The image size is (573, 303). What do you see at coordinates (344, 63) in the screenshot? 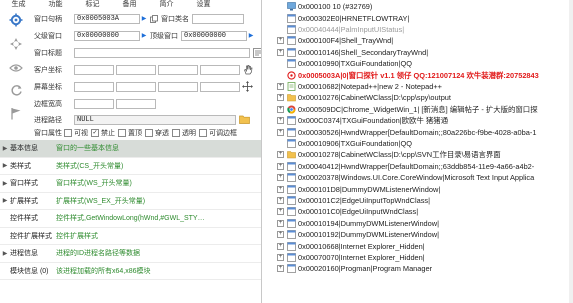
I see `tree-node: 0x00010990|TXGuiFoundation|QQ` at bounding box center [344, 63].